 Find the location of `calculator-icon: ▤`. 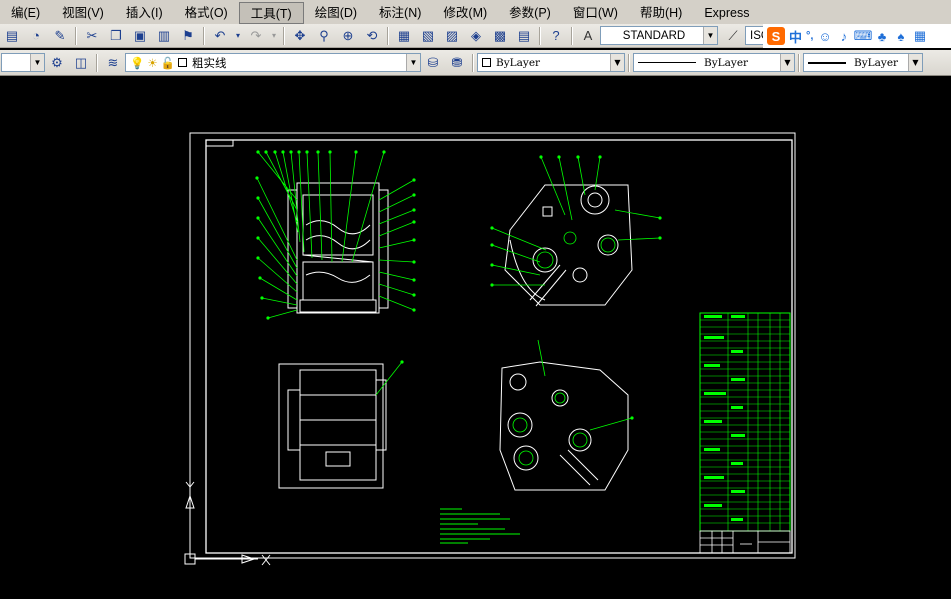

calculator-icon: ▤ is located at coordinates (524, 36).